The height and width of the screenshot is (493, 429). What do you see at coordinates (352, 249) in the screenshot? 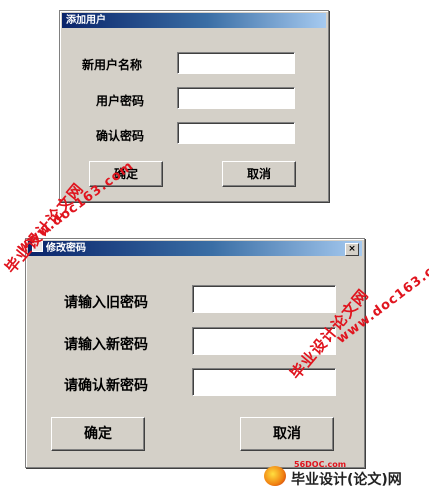
I see `close-button: ×` at bounding box center [352, 249].